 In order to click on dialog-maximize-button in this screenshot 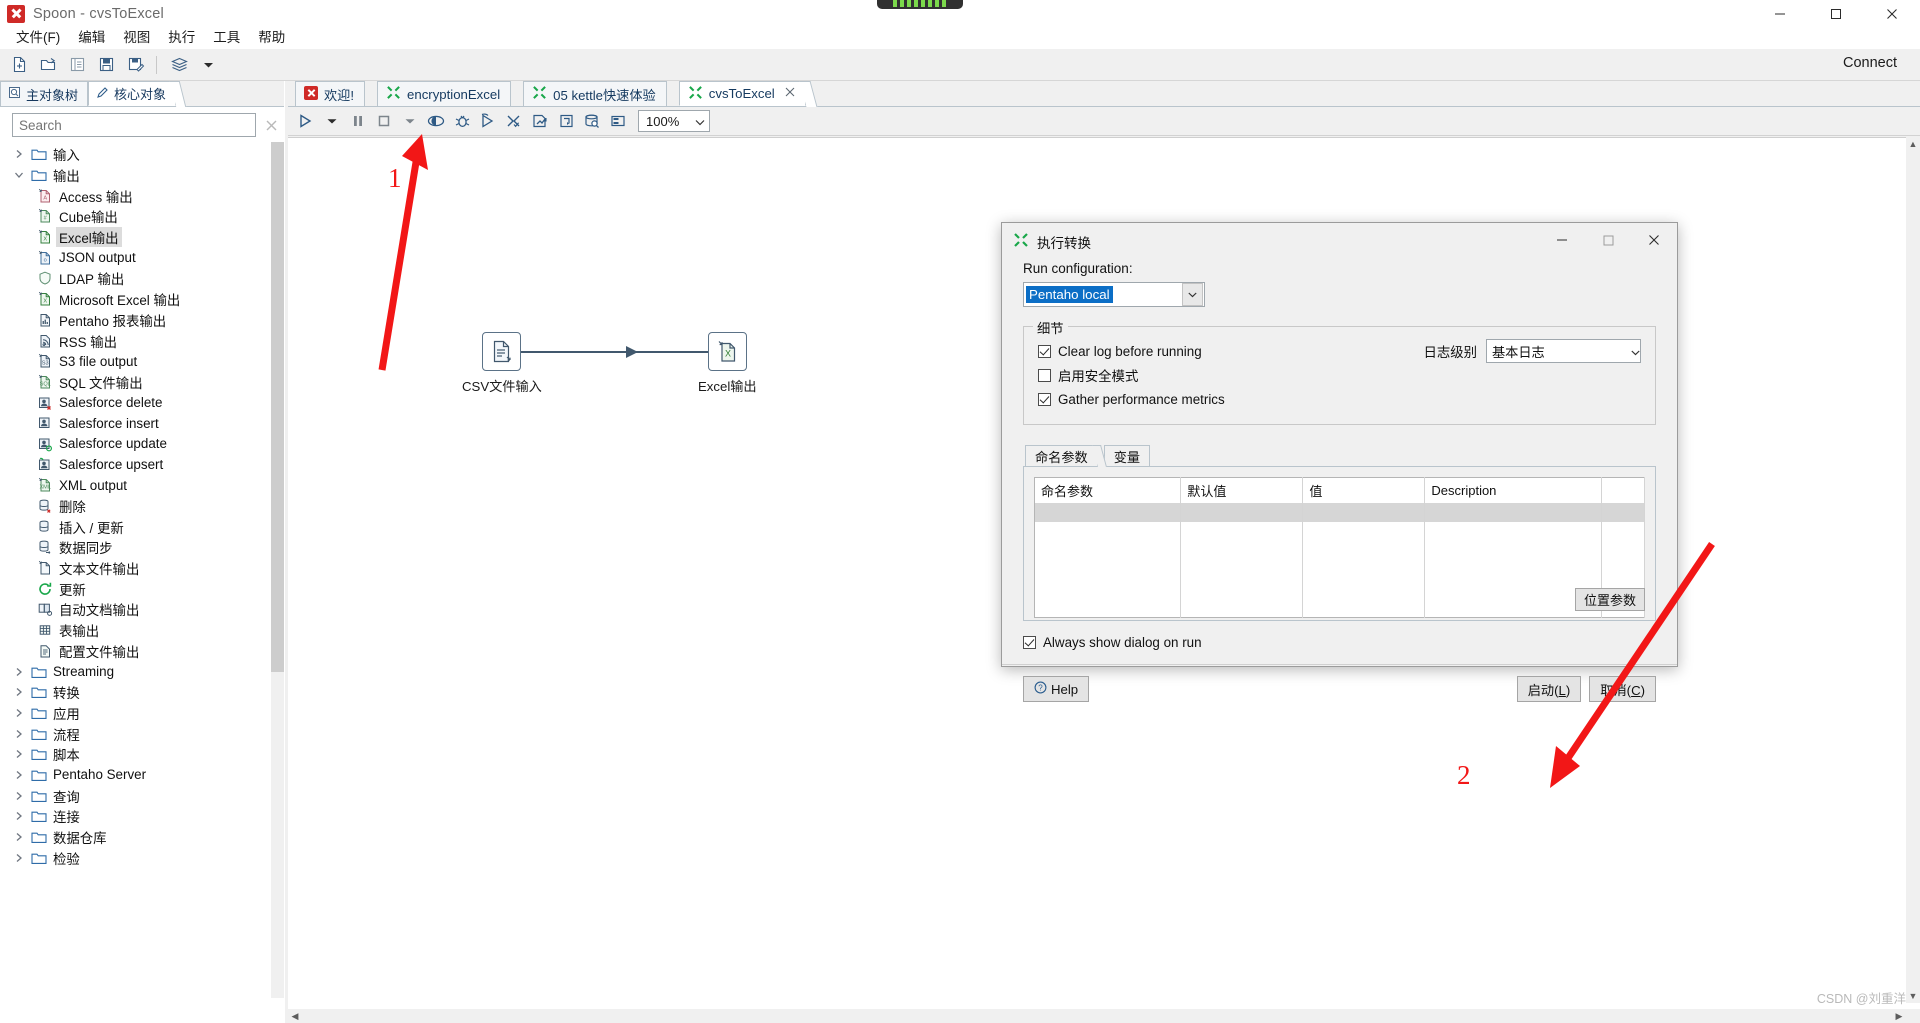, I will do `click(1608, 240)`.